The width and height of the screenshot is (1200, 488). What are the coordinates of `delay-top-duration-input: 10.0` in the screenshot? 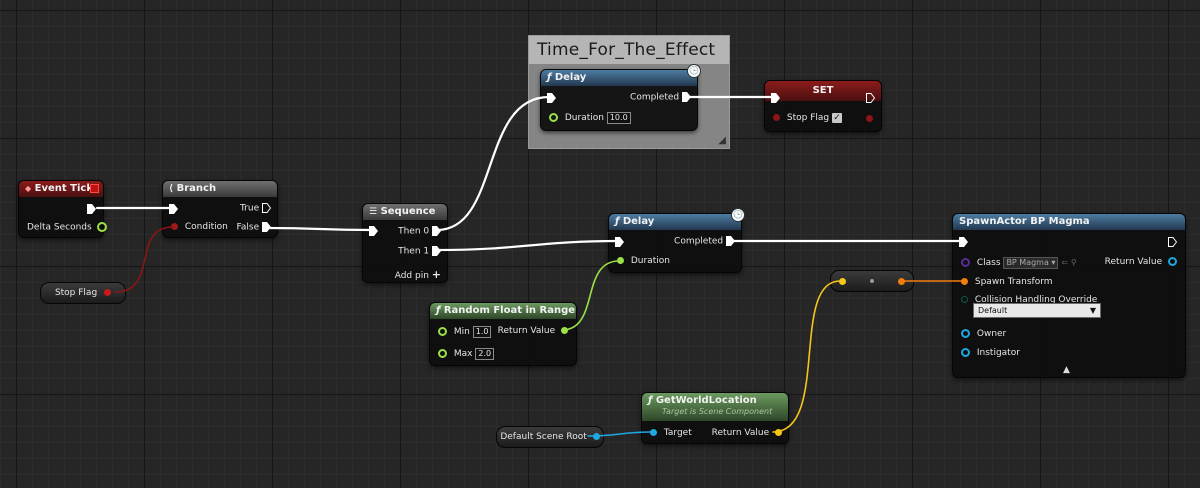 It's located at (618, 118).